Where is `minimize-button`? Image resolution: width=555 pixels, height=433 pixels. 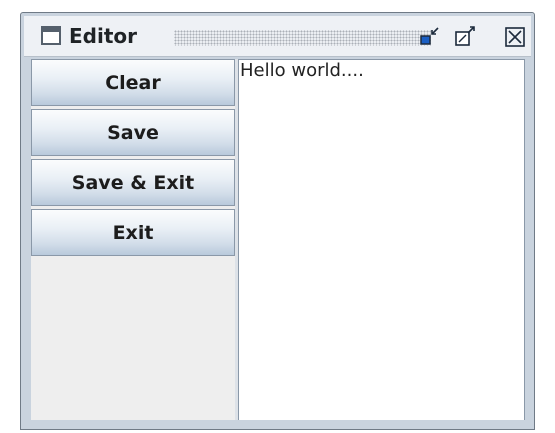
minimize-button is located at coordinates (430, 37).